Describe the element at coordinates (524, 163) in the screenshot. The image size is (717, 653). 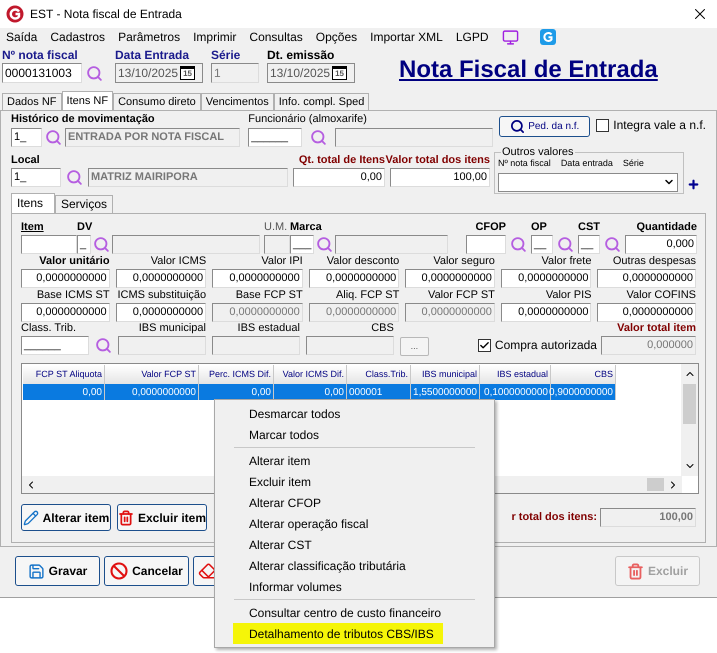
I see `column-label: Nº nota fiscal` at that location.